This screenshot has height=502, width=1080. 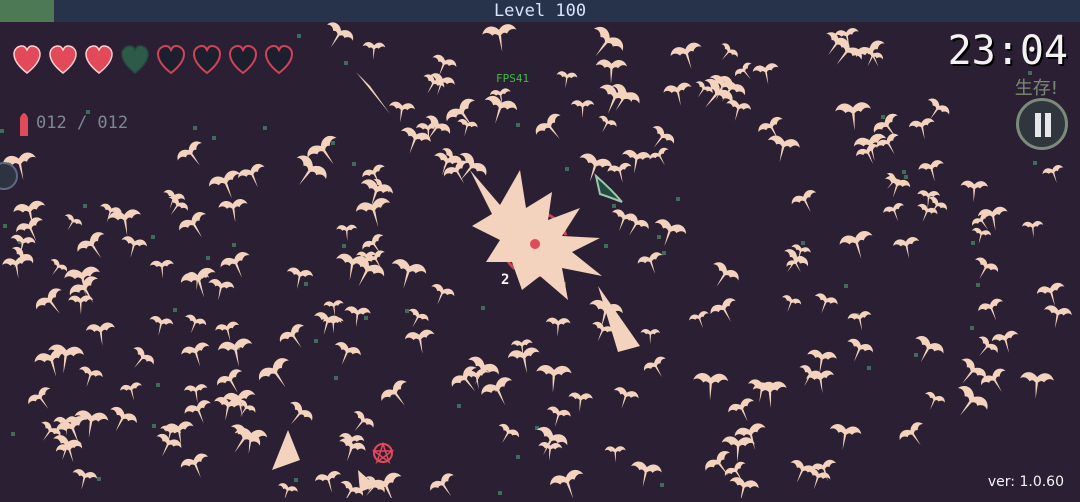 What do you see at coordinates (1025, 482) in the screenshot?
I see `version-label: ver: 1.0.60` at bounding box center [1025, 482].